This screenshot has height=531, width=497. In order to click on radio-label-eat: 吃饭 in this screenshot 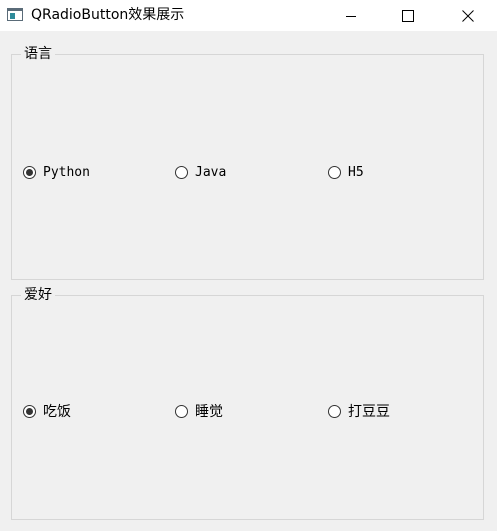, I will do `click(57, 412)`.